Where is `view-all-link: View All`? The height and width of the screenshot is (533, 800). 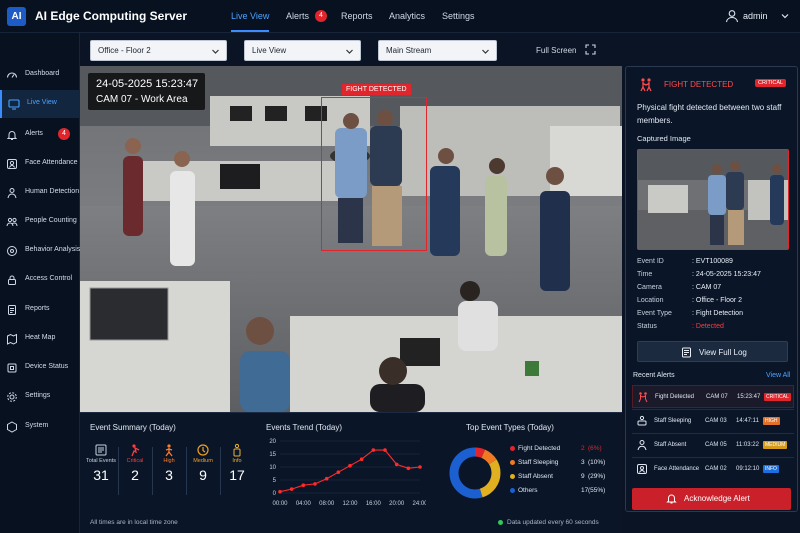 view-all-link: View All is located at coordinates (778, 375).